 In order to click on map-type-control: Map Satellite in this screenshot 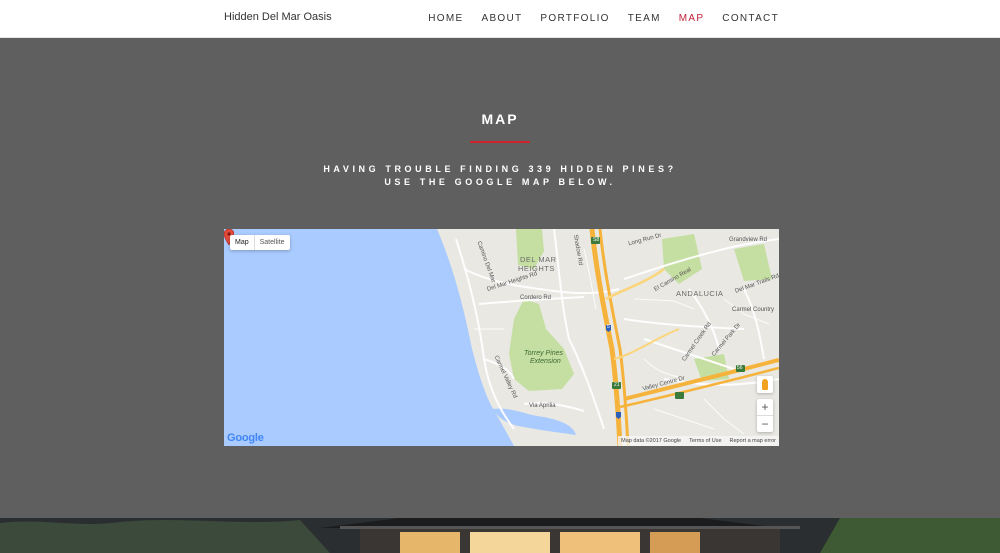, I will do `click(260, 242)`.